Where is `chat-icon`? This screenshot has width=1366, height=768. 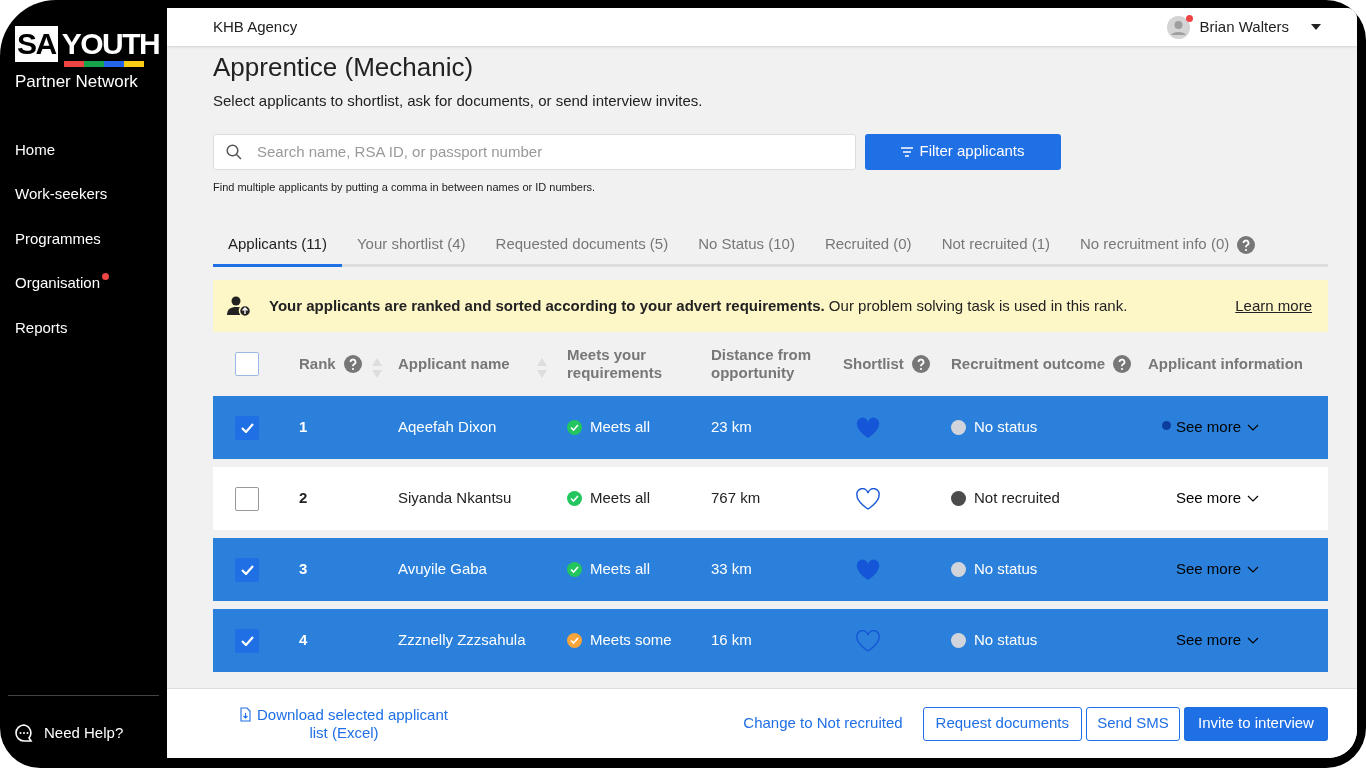
chat-icon is located at coordinates (24, 732).